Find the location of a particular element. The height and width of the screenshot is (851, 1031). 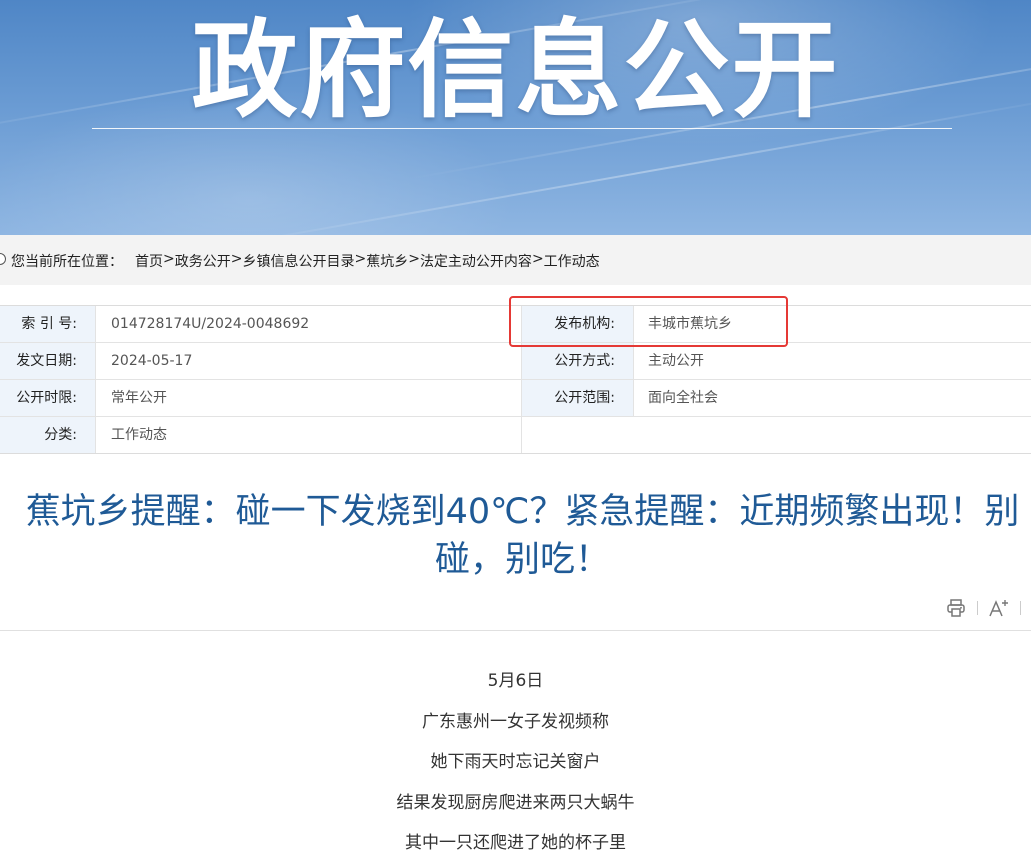

breadcrumb-item-affairs: 政务公开 is located at coordinates (203, 261).